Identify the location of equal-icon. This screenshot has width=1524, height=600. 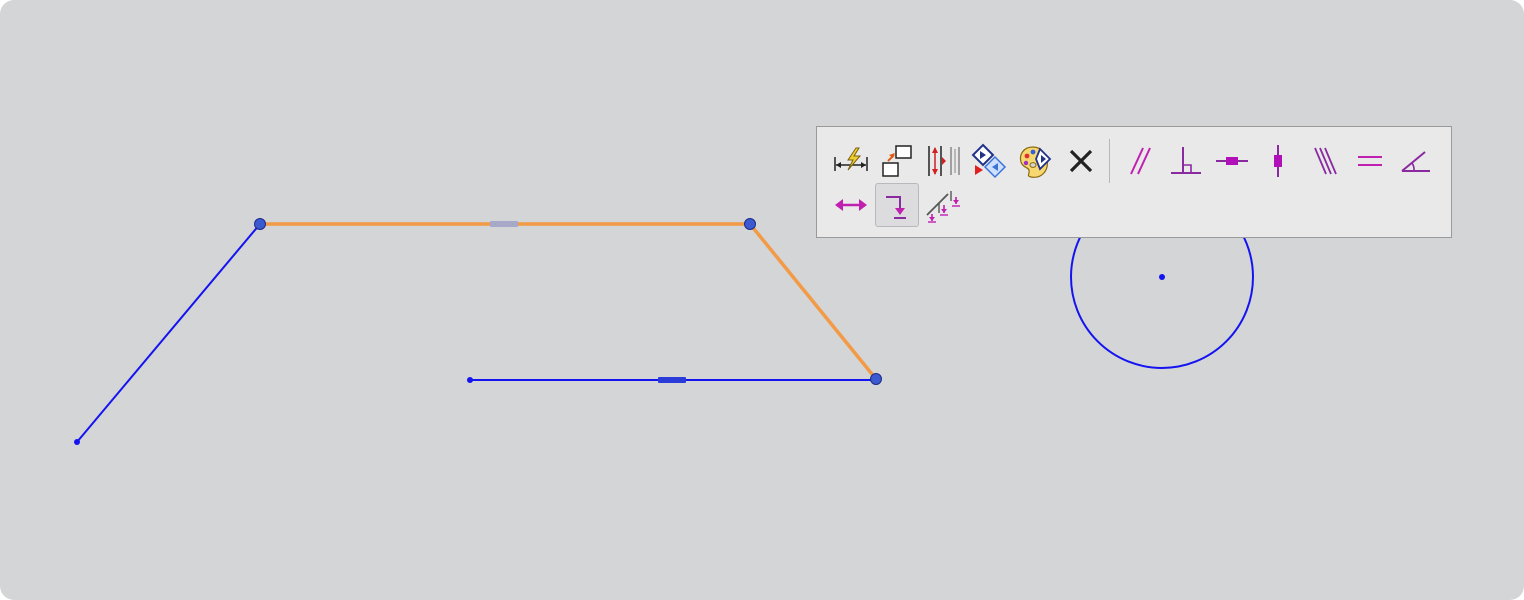
(1370, 161).